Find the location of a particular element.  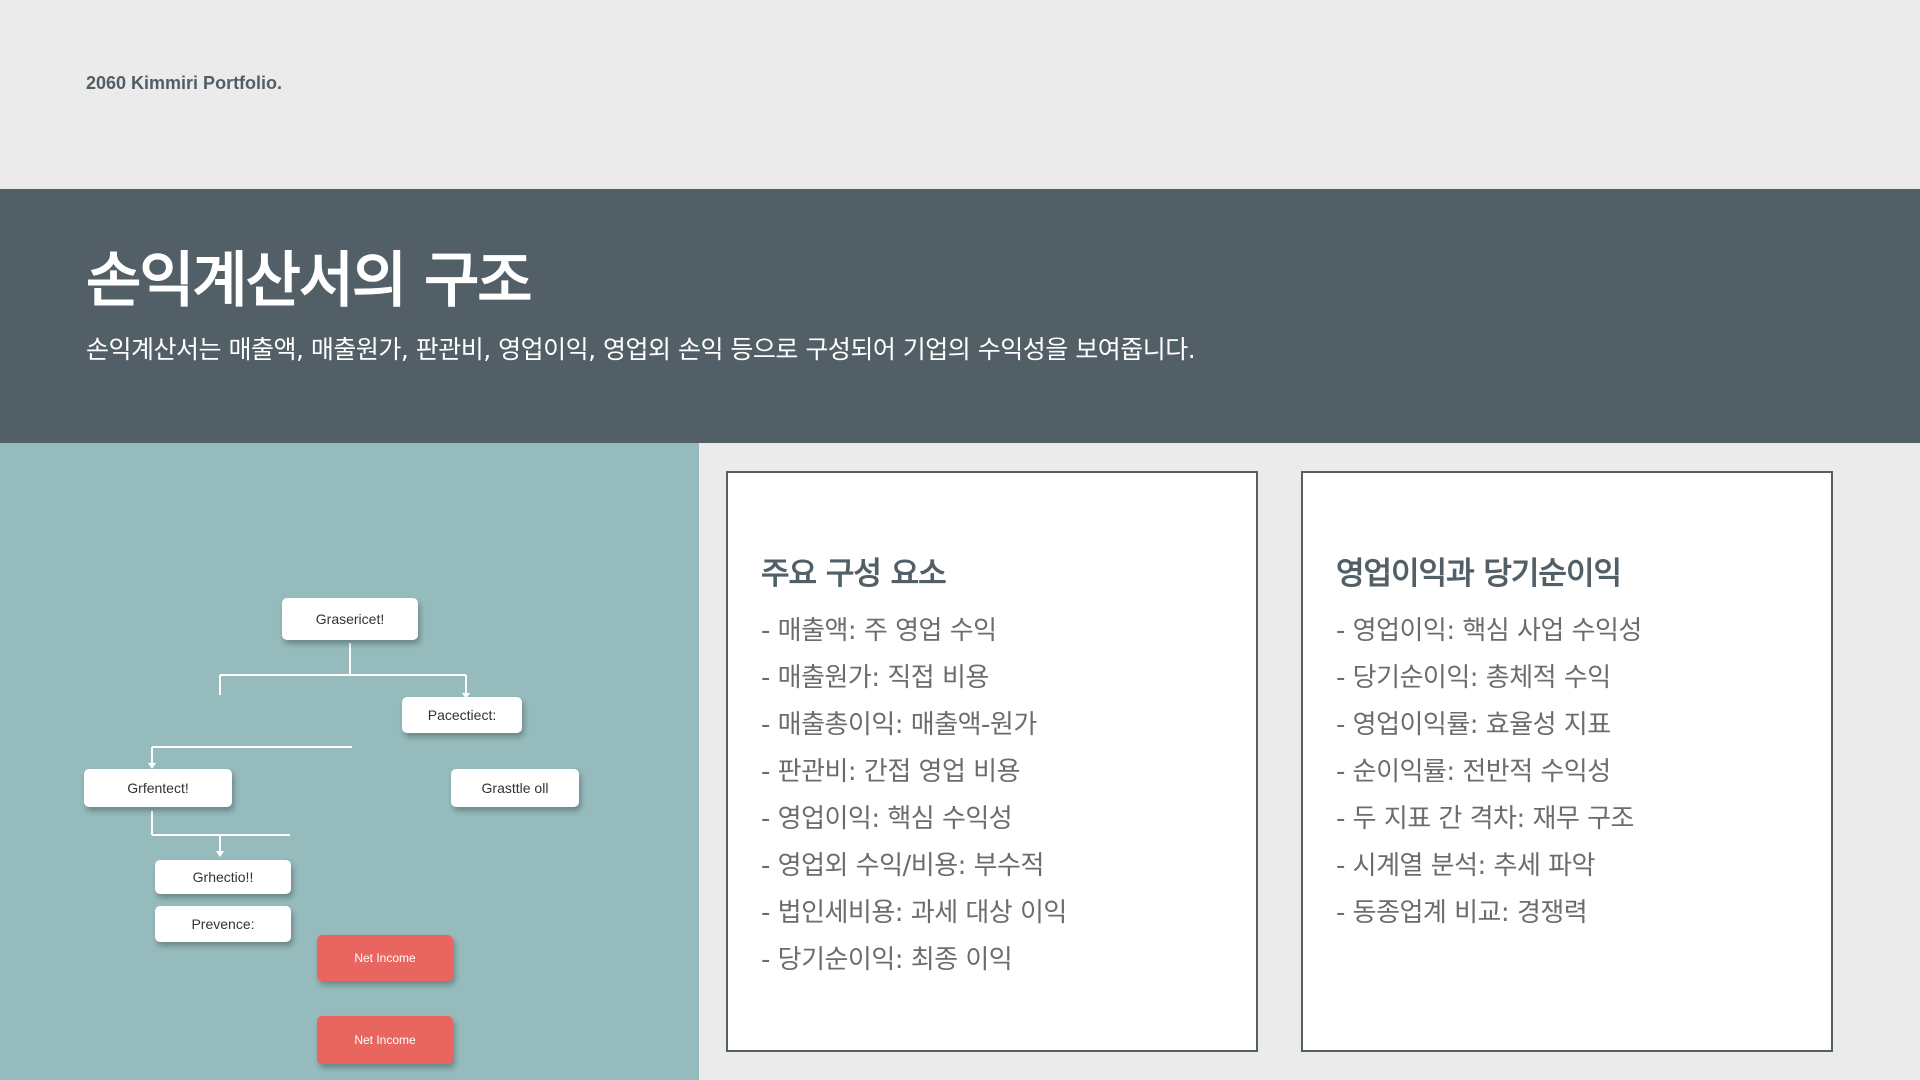

flowchart-node: Grasttle oll is located at coordinates (515, 788).